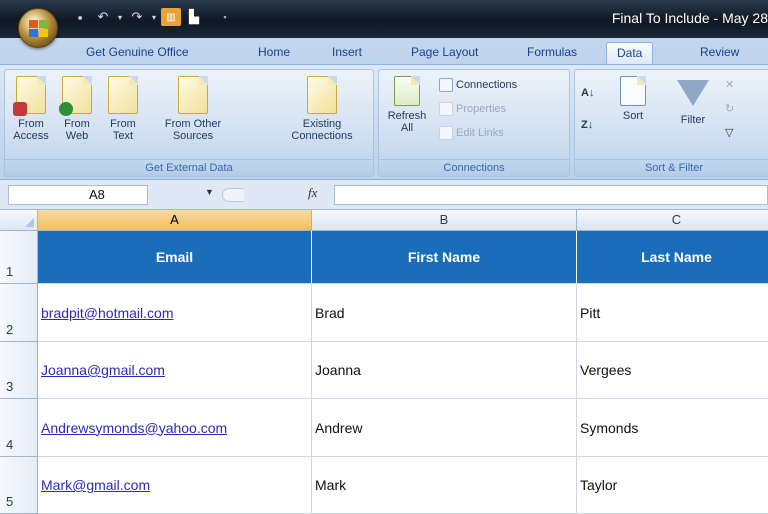 The width and height of the screenshot is (768, 514). What do you see at coordinates (471, 133) in the screenshot?
I see `edit-links-button: Edit Links` at bounding box center [471, 133].